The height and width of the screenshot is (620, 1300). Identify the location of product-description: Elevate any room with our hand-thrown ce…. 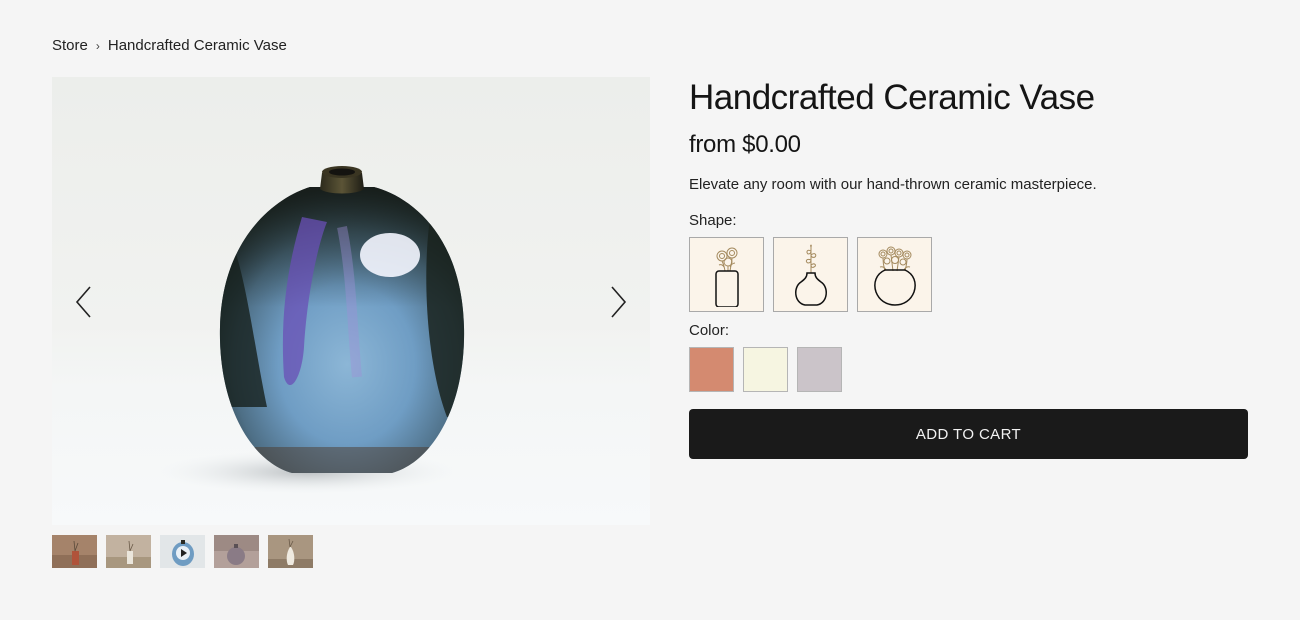
(893, 184).